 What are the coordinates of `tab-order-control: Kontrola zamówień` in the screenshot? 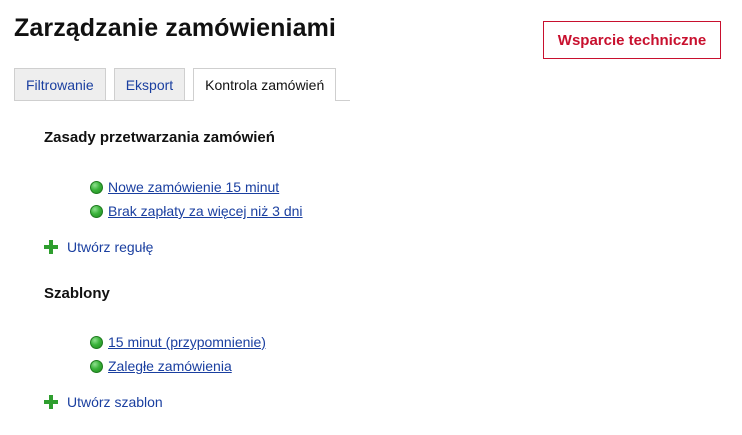 It's located at (265, 84).